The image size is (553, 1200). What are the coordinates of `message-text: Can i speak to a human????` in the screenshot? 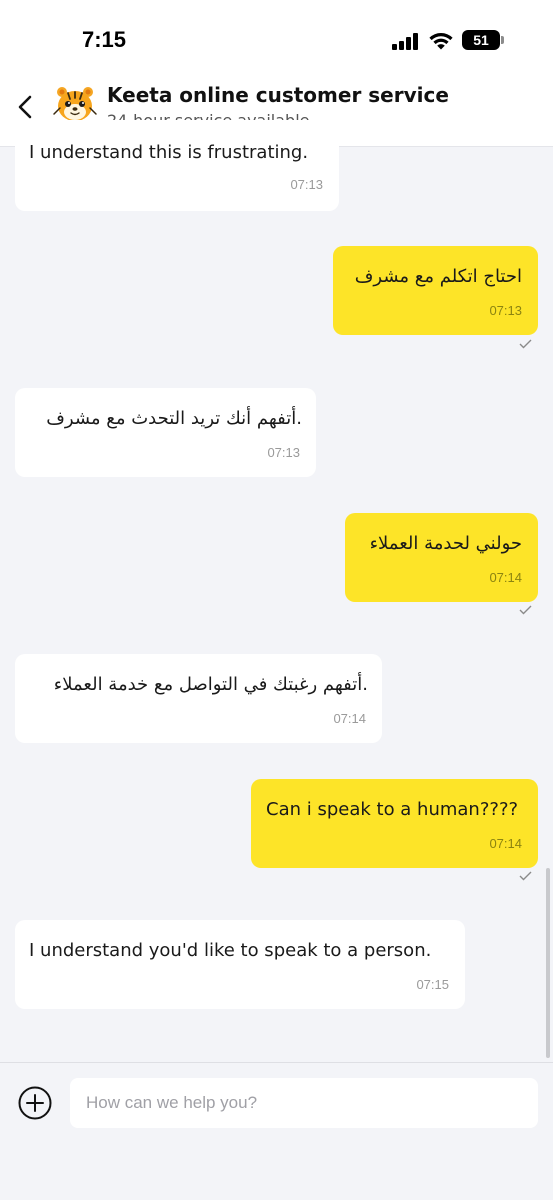 It's located at (392, 809).